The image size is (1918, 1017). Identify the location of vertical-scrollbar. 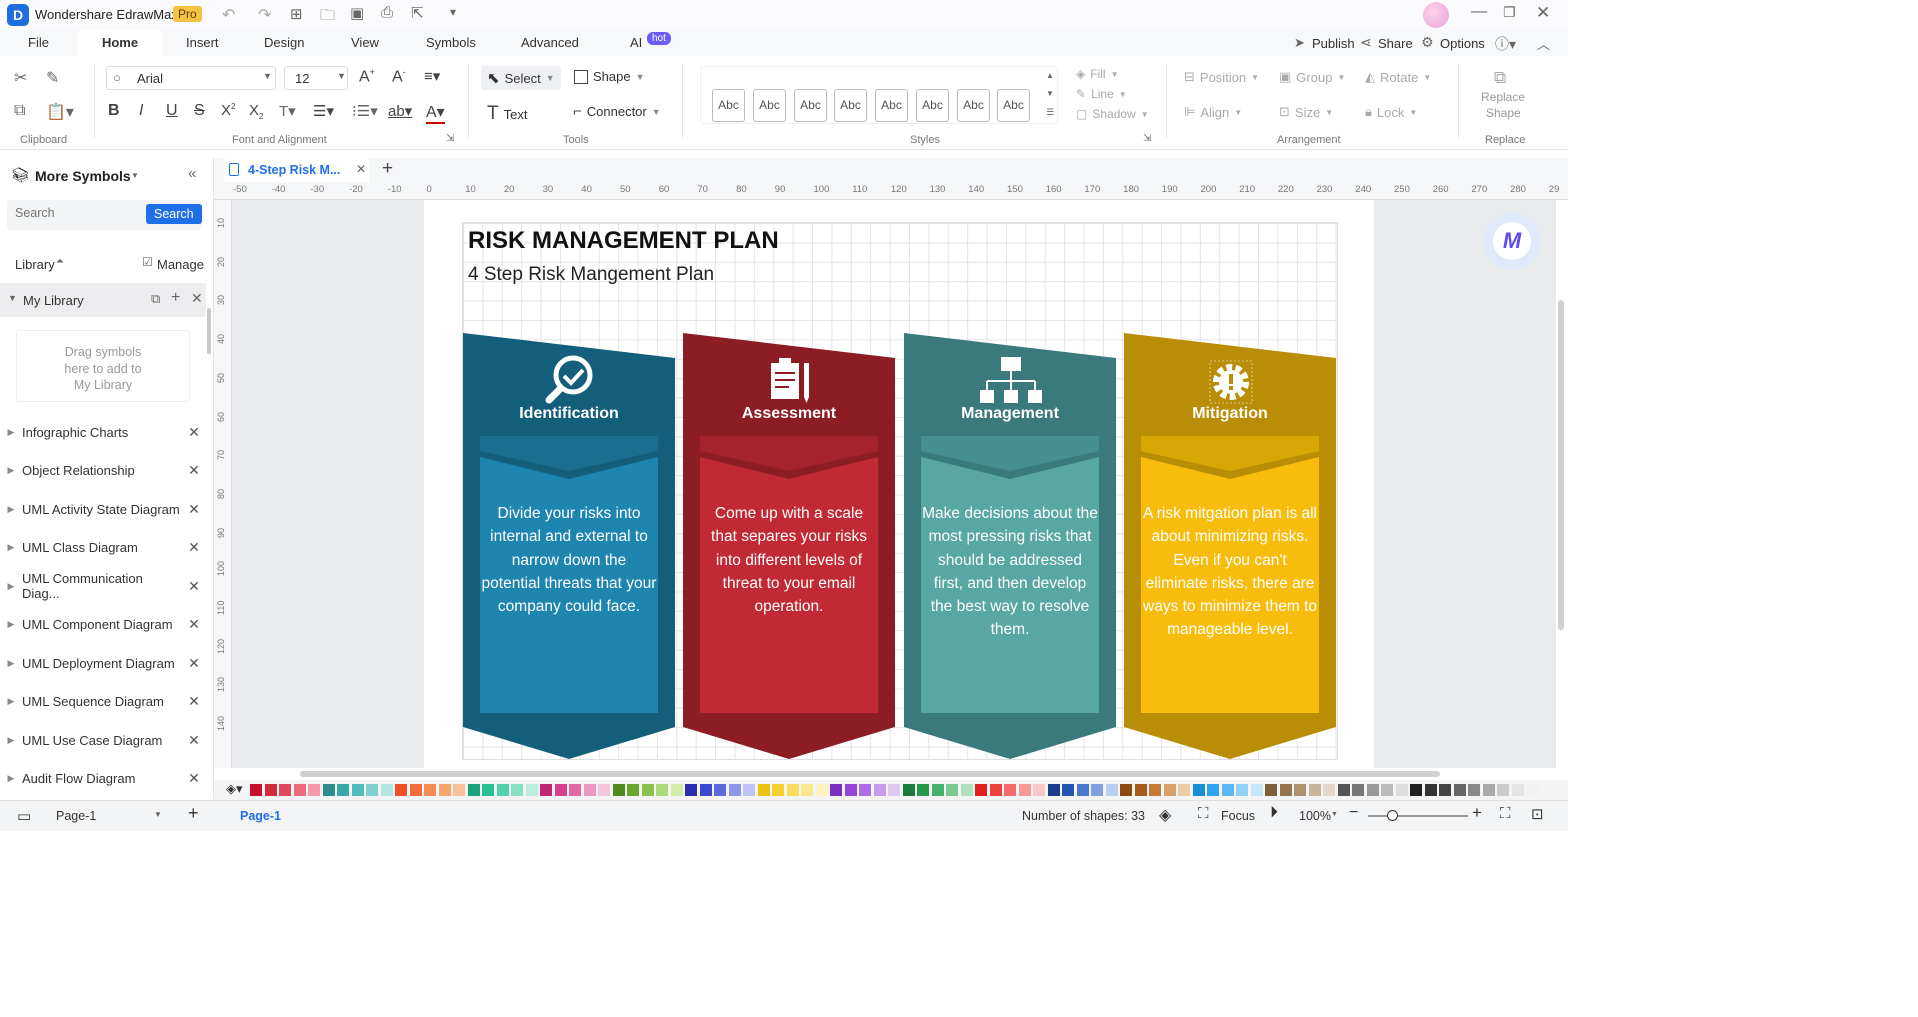
(1561, 465).